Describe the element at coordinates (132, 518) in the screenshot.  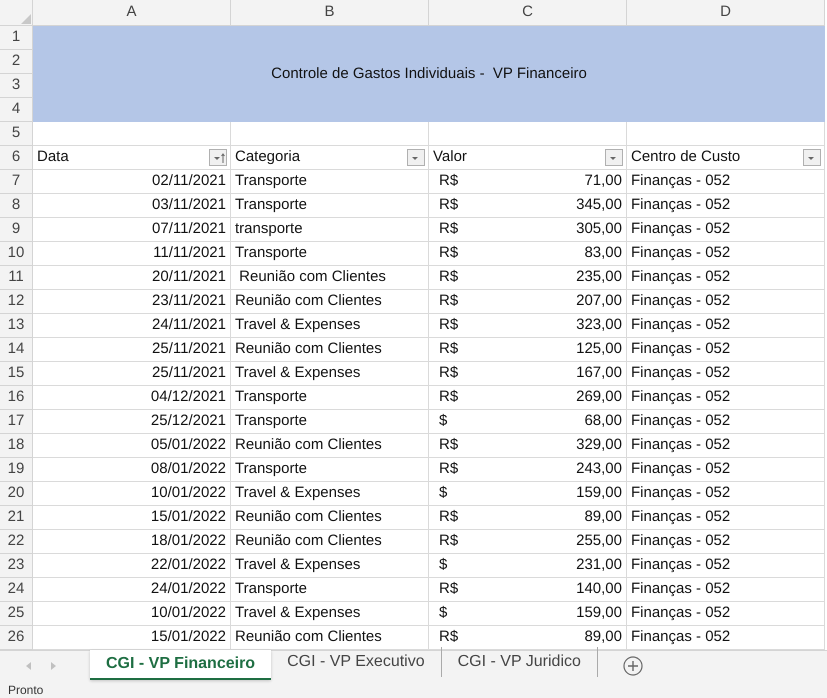
I see `date-cell: 15/01/2022` at that location.